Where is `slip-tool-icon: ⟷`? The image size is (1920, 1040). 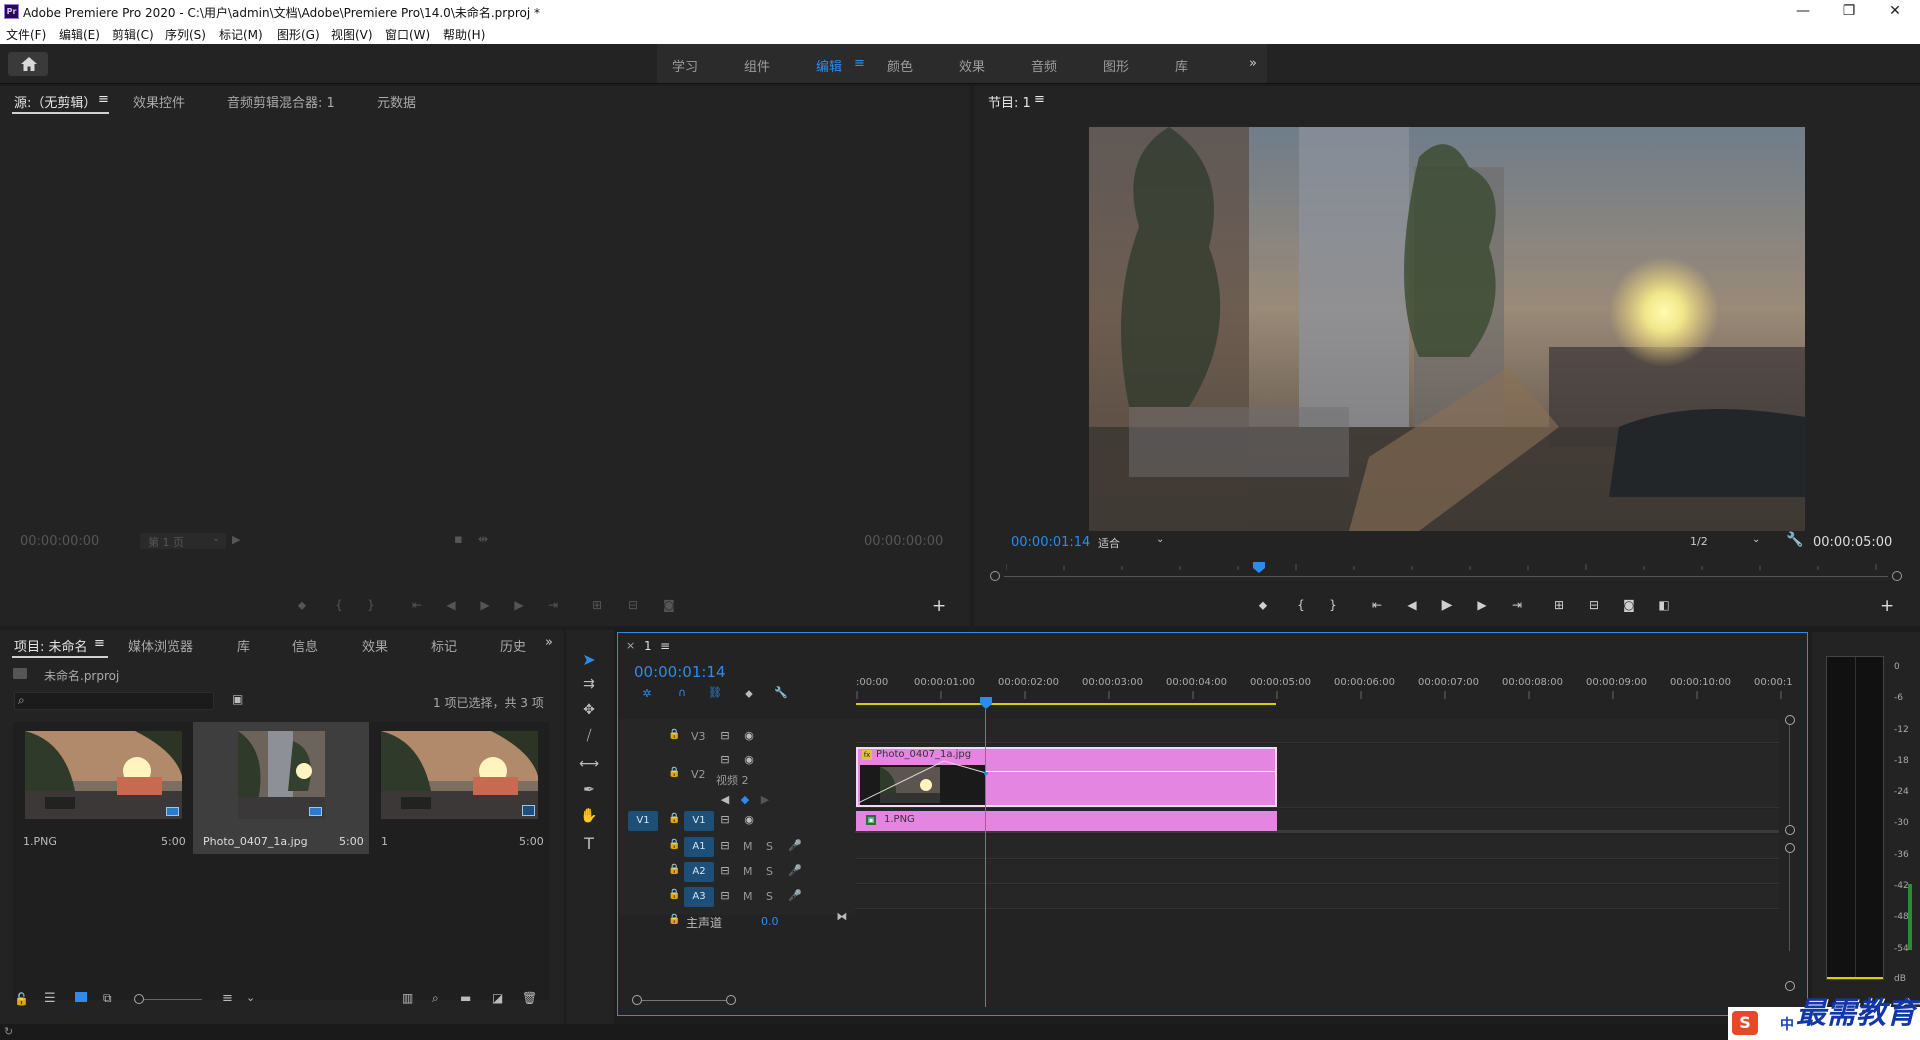 slip-tool-icon: ⟷ is located at coordinates (589, 768).